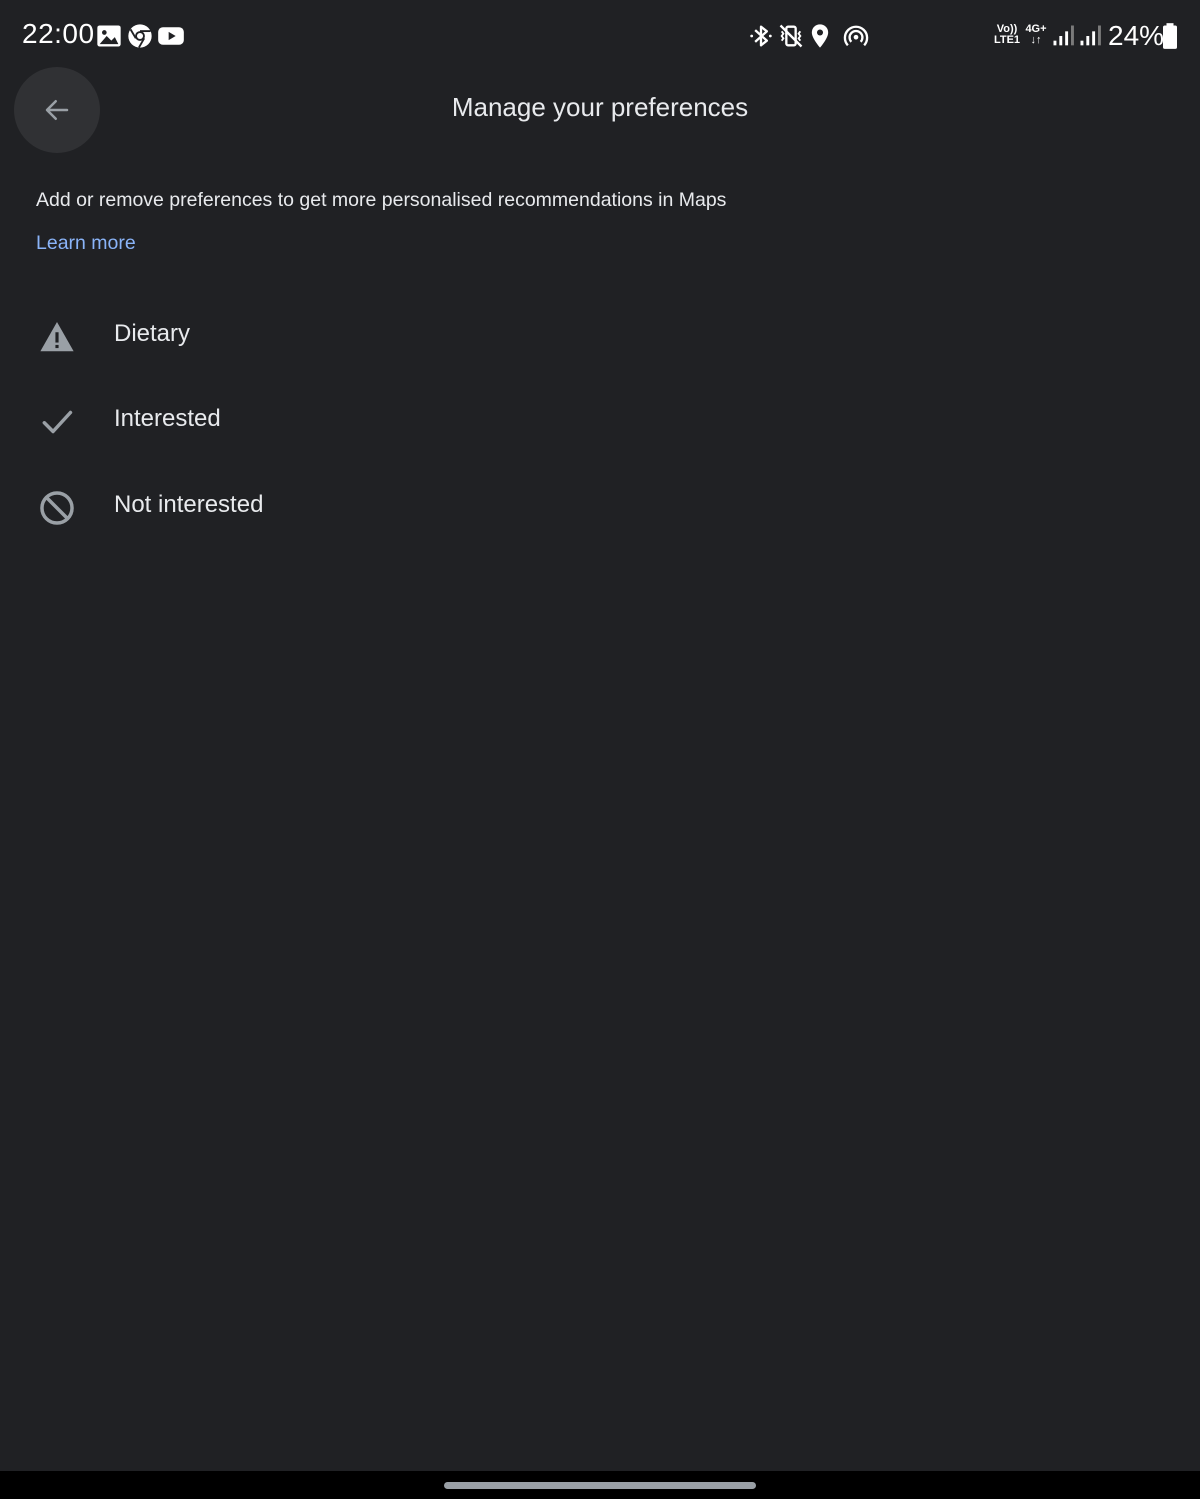 The image size is (1200, 1499). Describe the element at coordinates (820, 36) in the screenshot. I see `location-icon` at that location.